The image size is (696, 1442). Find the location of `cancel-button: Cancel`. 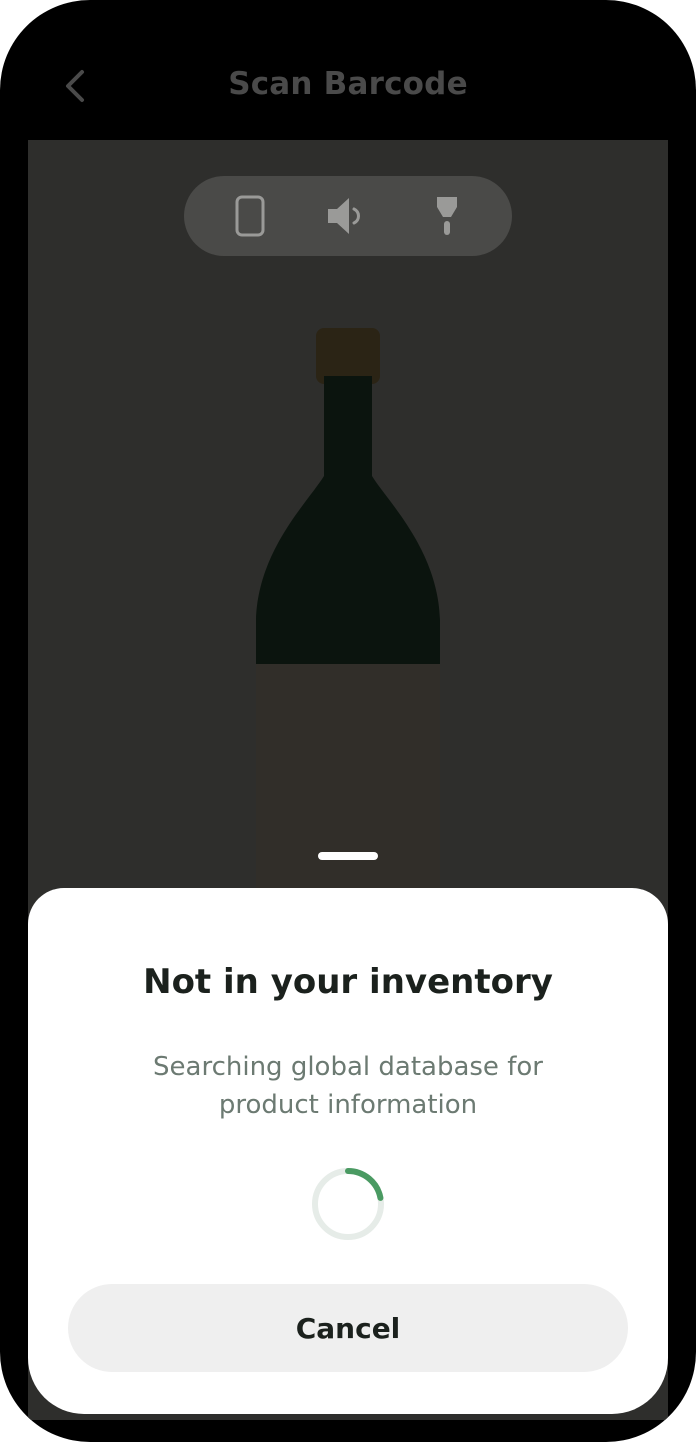

cancel-button: Cancel is located at coordinates (348, 1328).